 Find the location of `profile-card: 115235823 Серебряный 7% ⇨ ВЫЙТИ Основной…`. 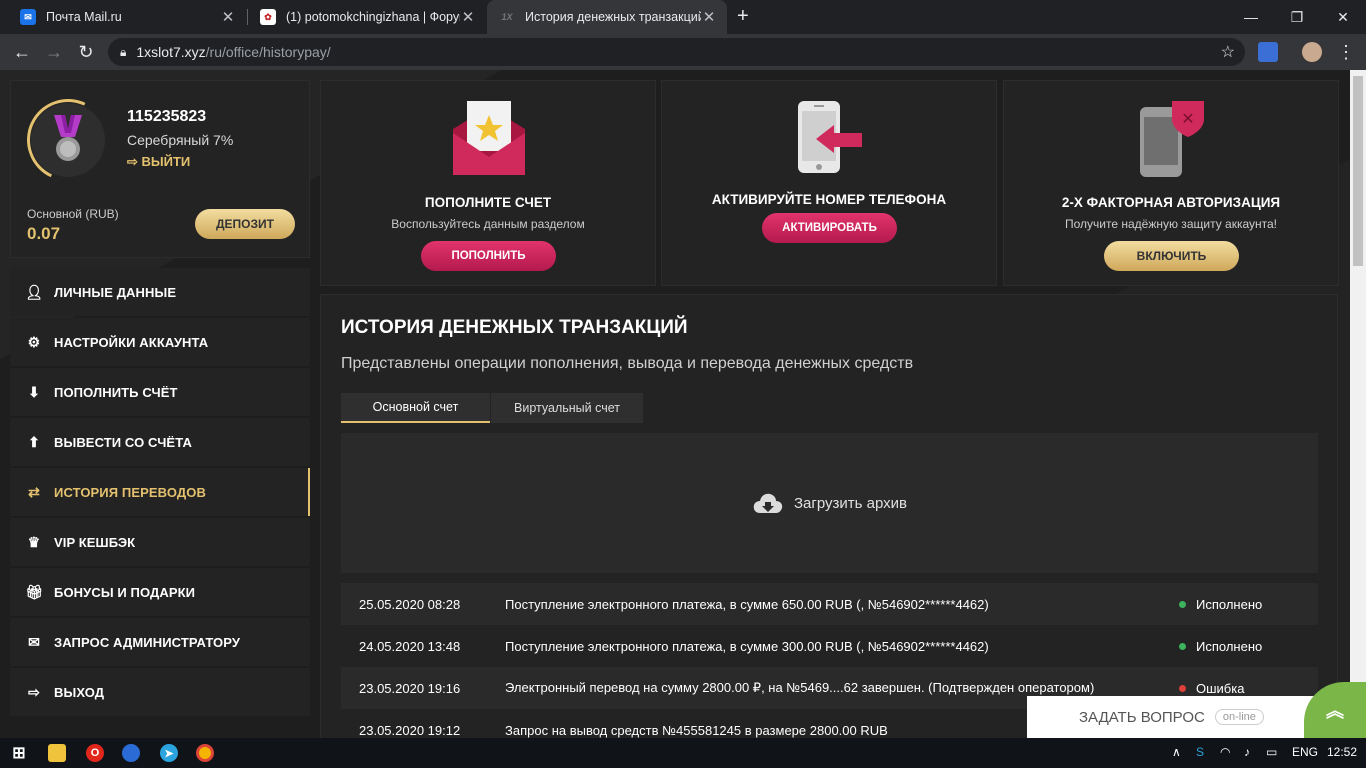

profile-card: 115235823 Серебряный 7% ⇨ ВЫЙТИ Основной… is located at coordinates (160, 169).